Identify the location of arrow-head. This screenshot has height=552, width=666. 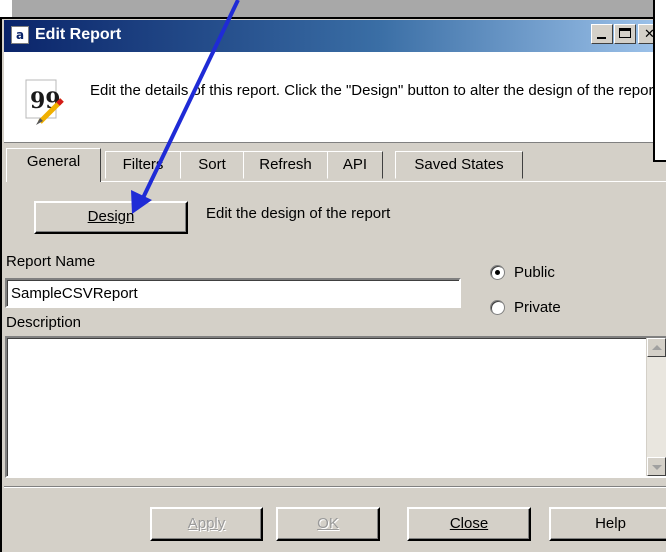
(141, 202).